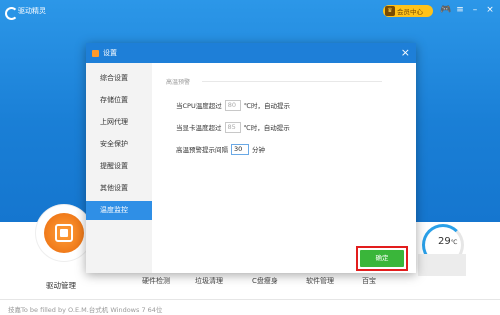  What do you see at coordinates (460, 10) in the screenshot?
I see `menu-icon: ≡` at bounding box center [460, 10].